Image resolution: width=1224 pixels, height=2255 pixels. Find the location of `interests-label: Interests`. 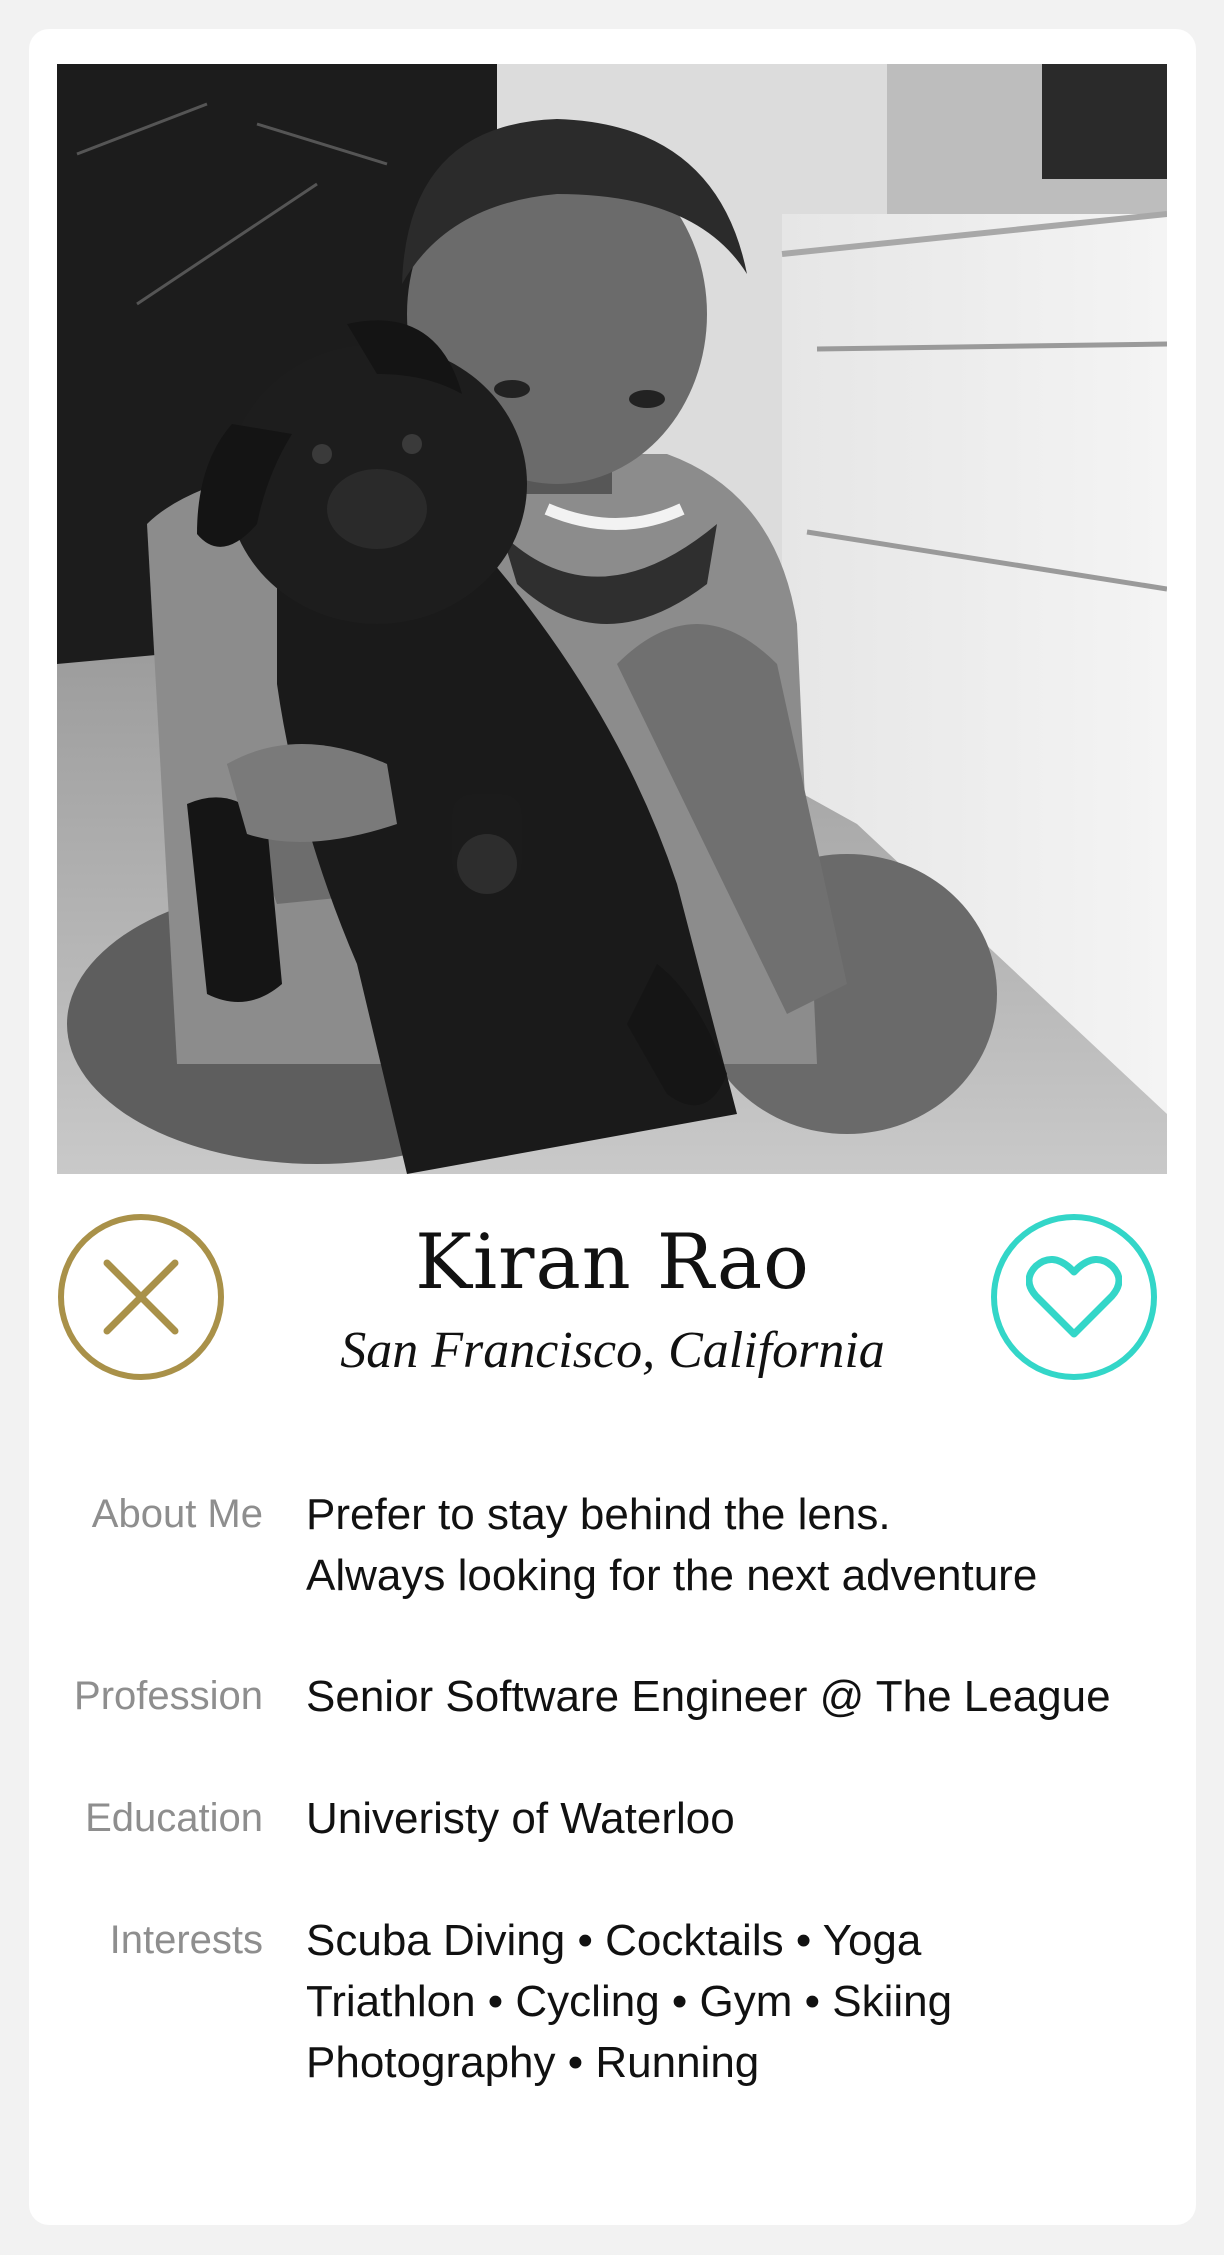

interests-label: Interests is located at coordinates (186, 1940).